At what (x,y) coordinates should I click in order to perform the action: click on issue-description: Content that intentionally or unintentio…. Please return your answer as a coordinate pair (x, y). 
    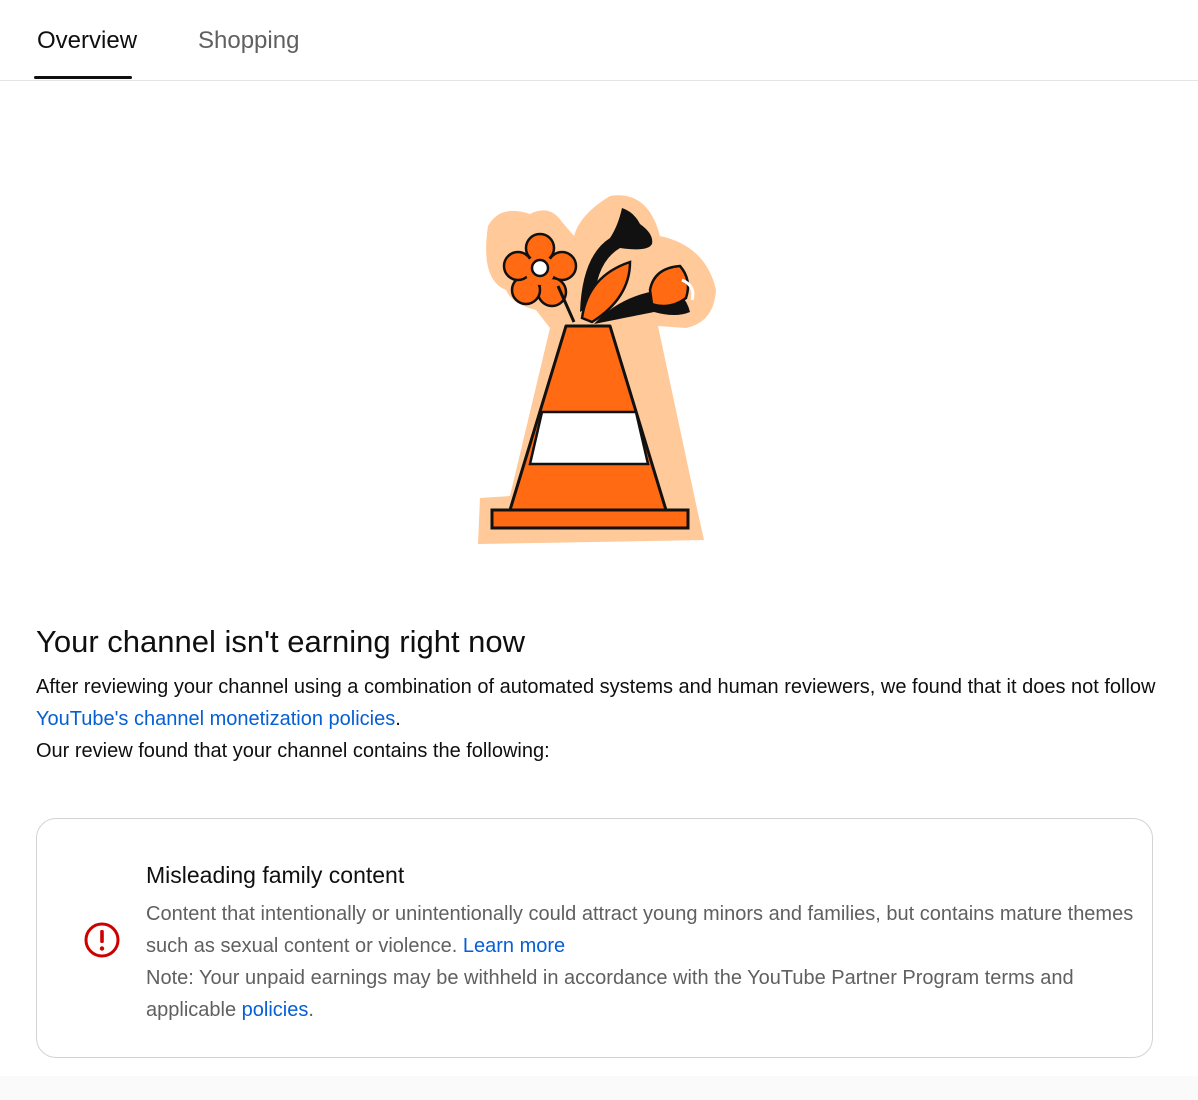
    Looking at the image, I should click on (641, 962).